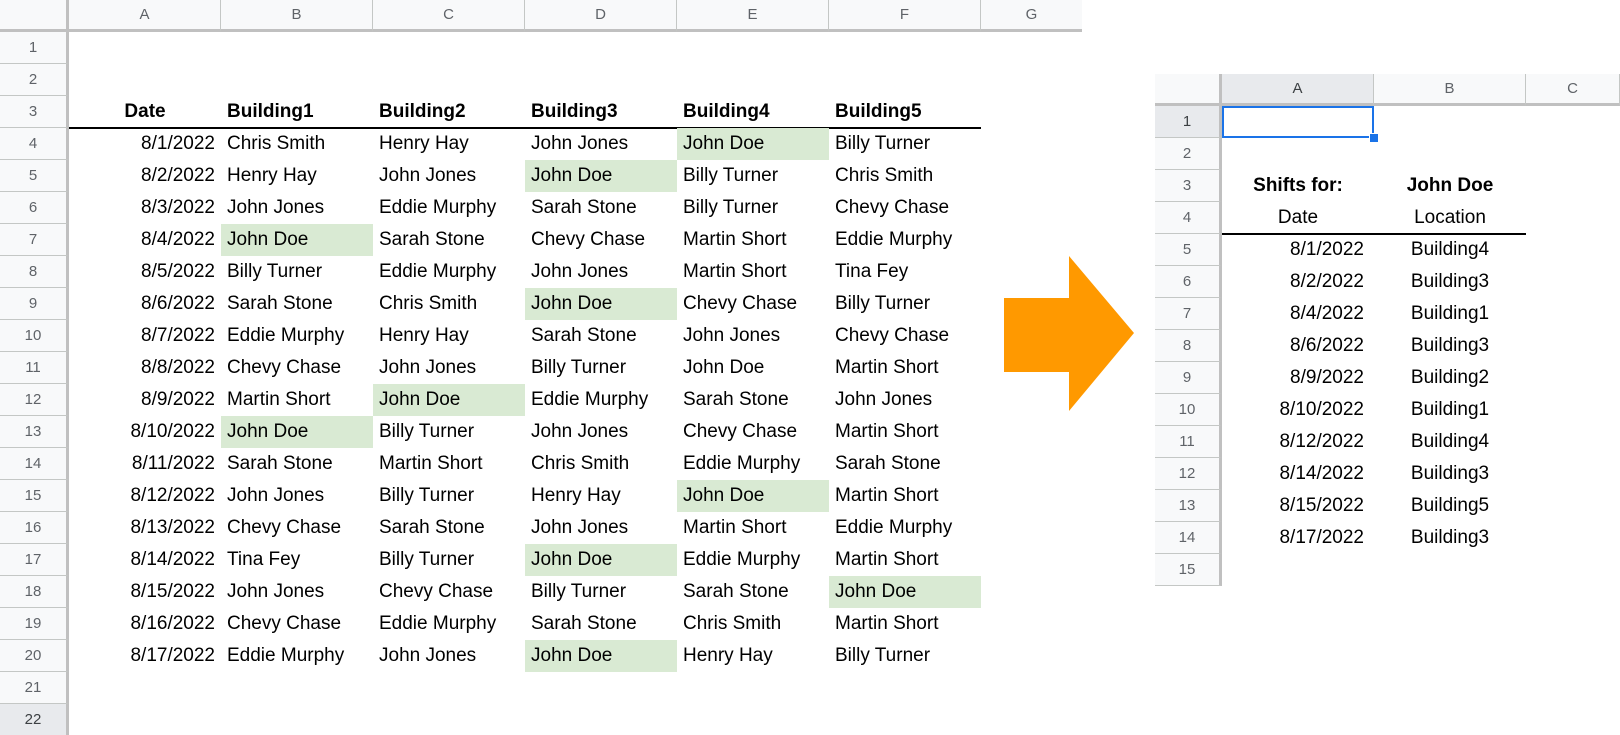 This screenshot has height=735, width=1620. I want to click on header-cell-building4: Building4, so click(753, 112).